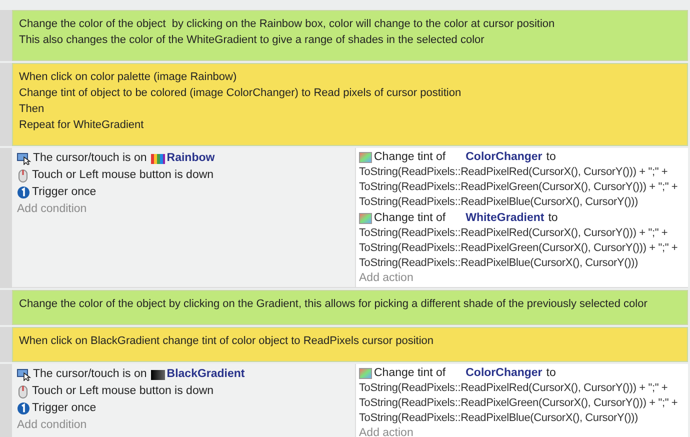 Image resolution: width=690 pixels, height=437 pixels. What do you see at coordinates (240, 93) in the screenshot?
I see `comment-text: Change tint of object to be colored (image ColorChanger) to Read pixels of cursor postition` at bounding box center [240, 93].